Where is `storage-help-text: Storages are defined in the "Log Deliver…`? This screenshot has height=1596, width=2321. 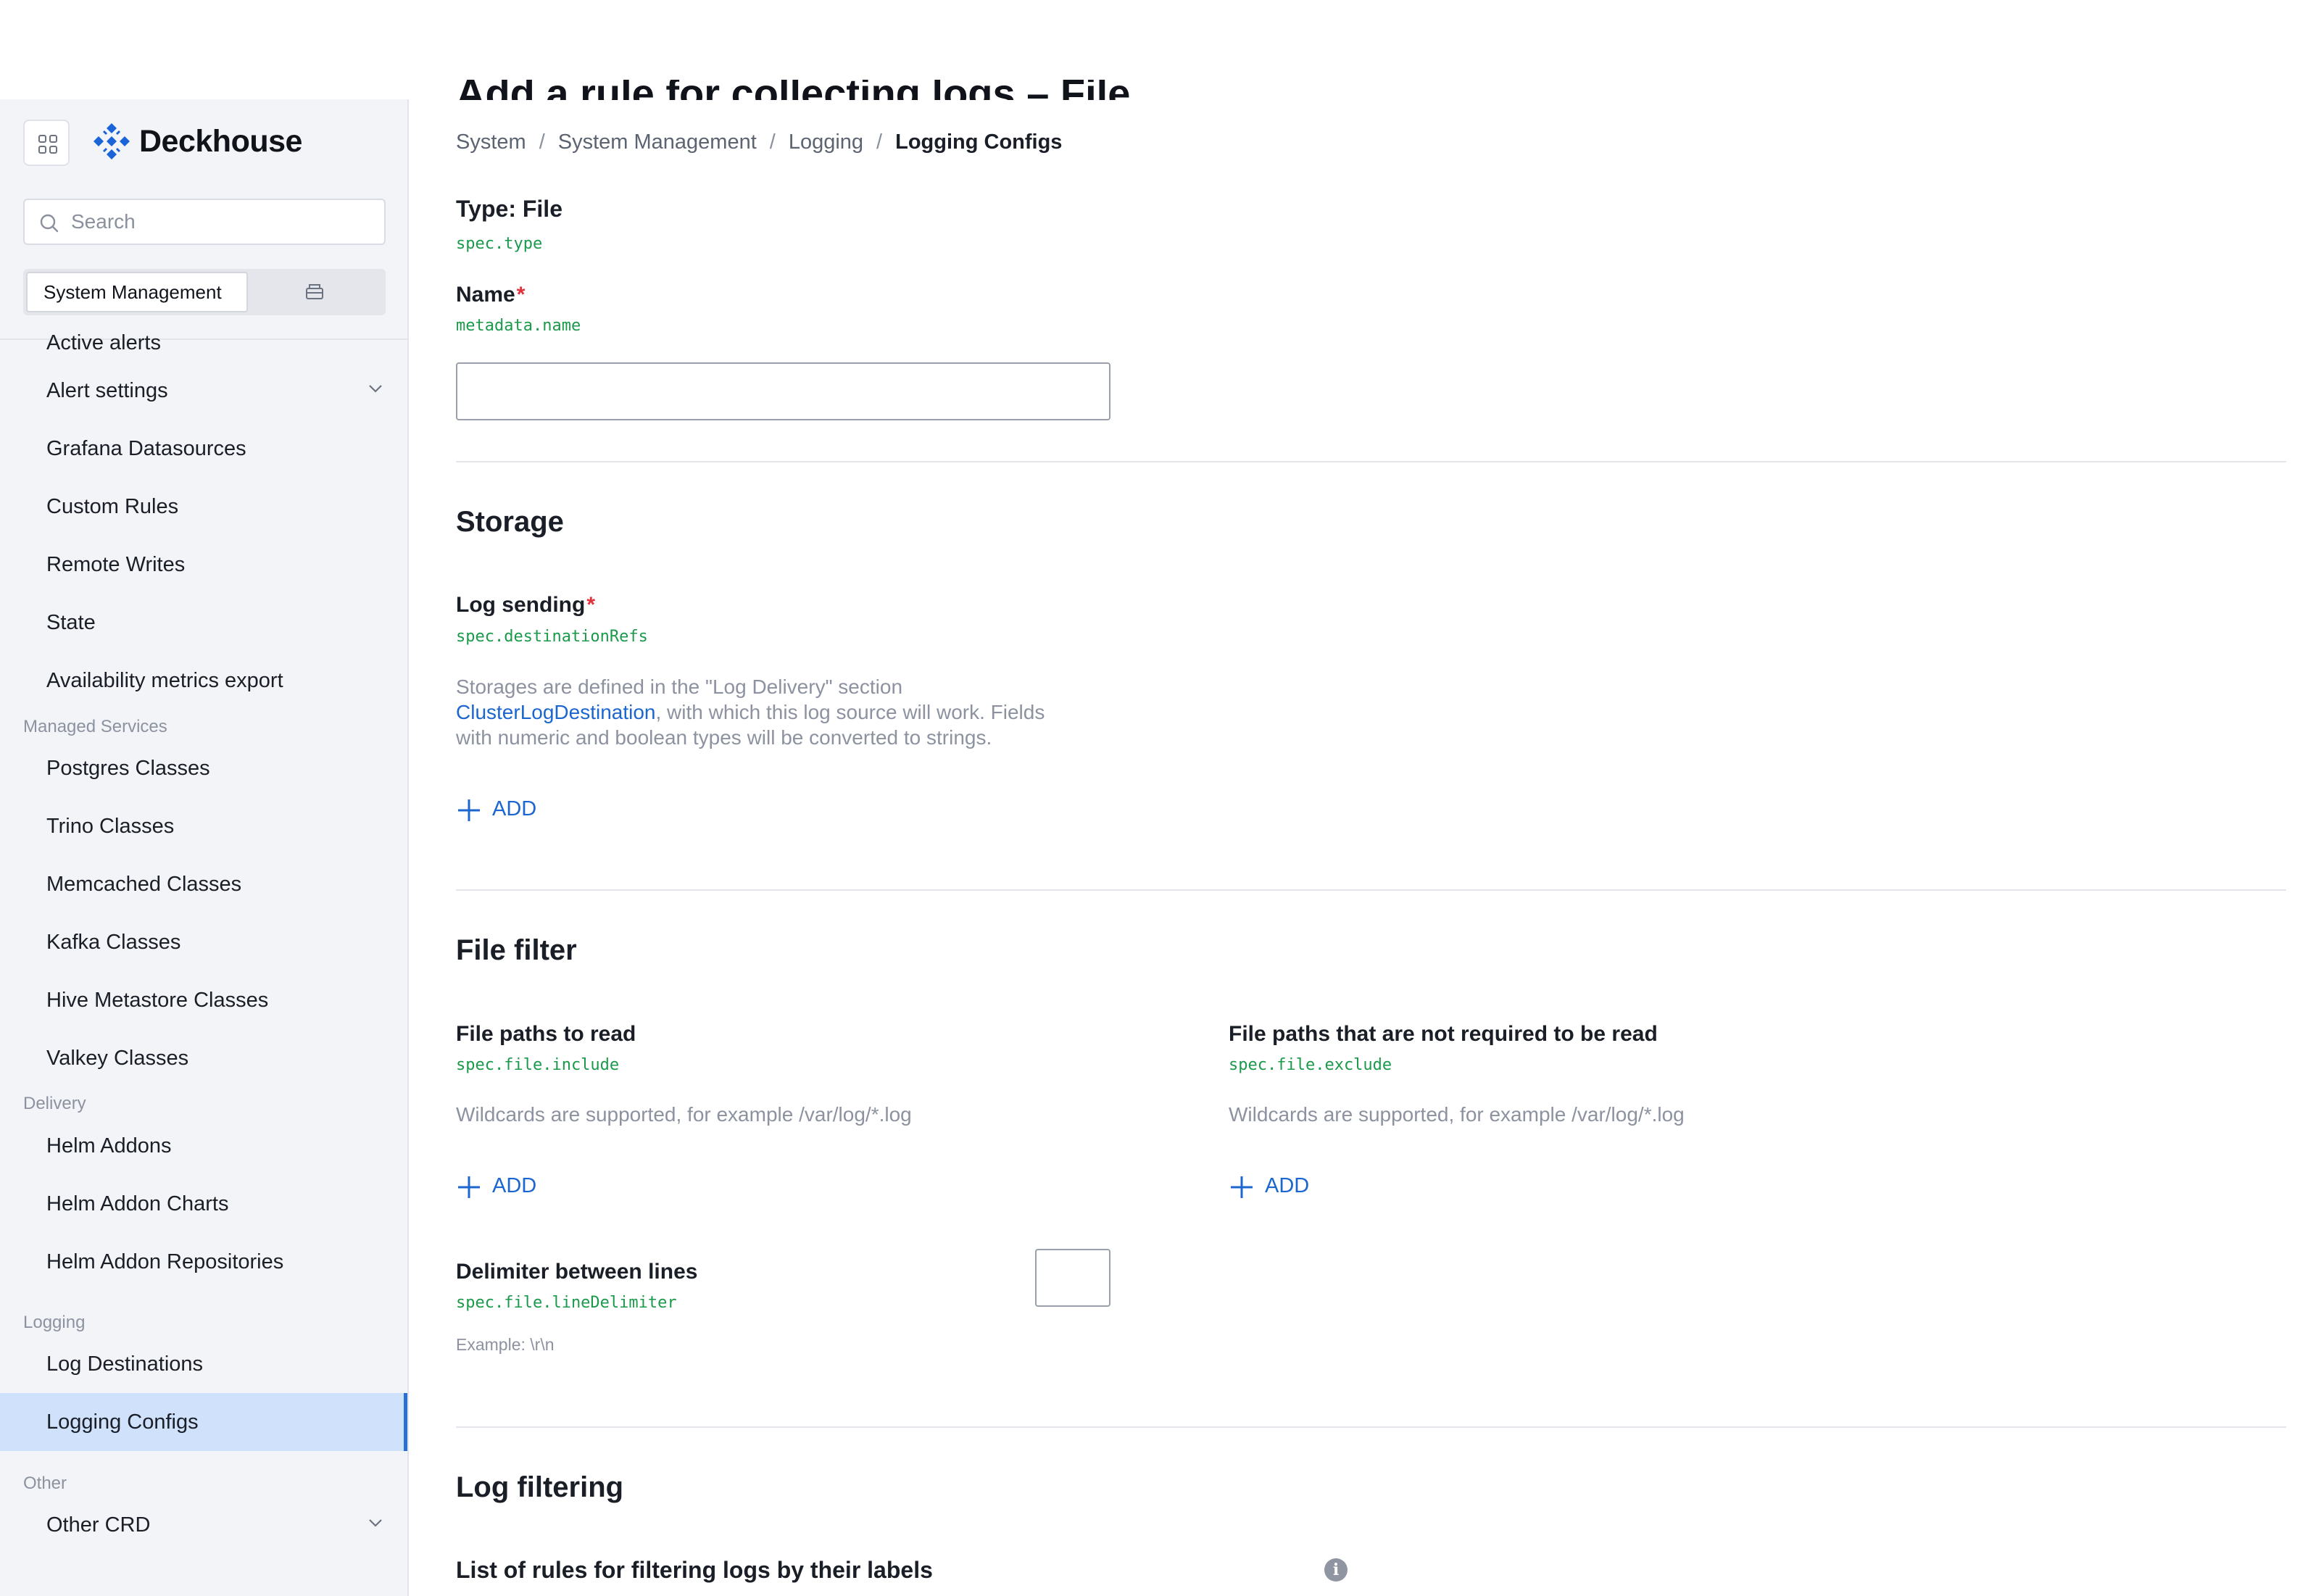 storage-help-text: Storages are defined in the "Log Deliver… is located at coordinates (750, 712).